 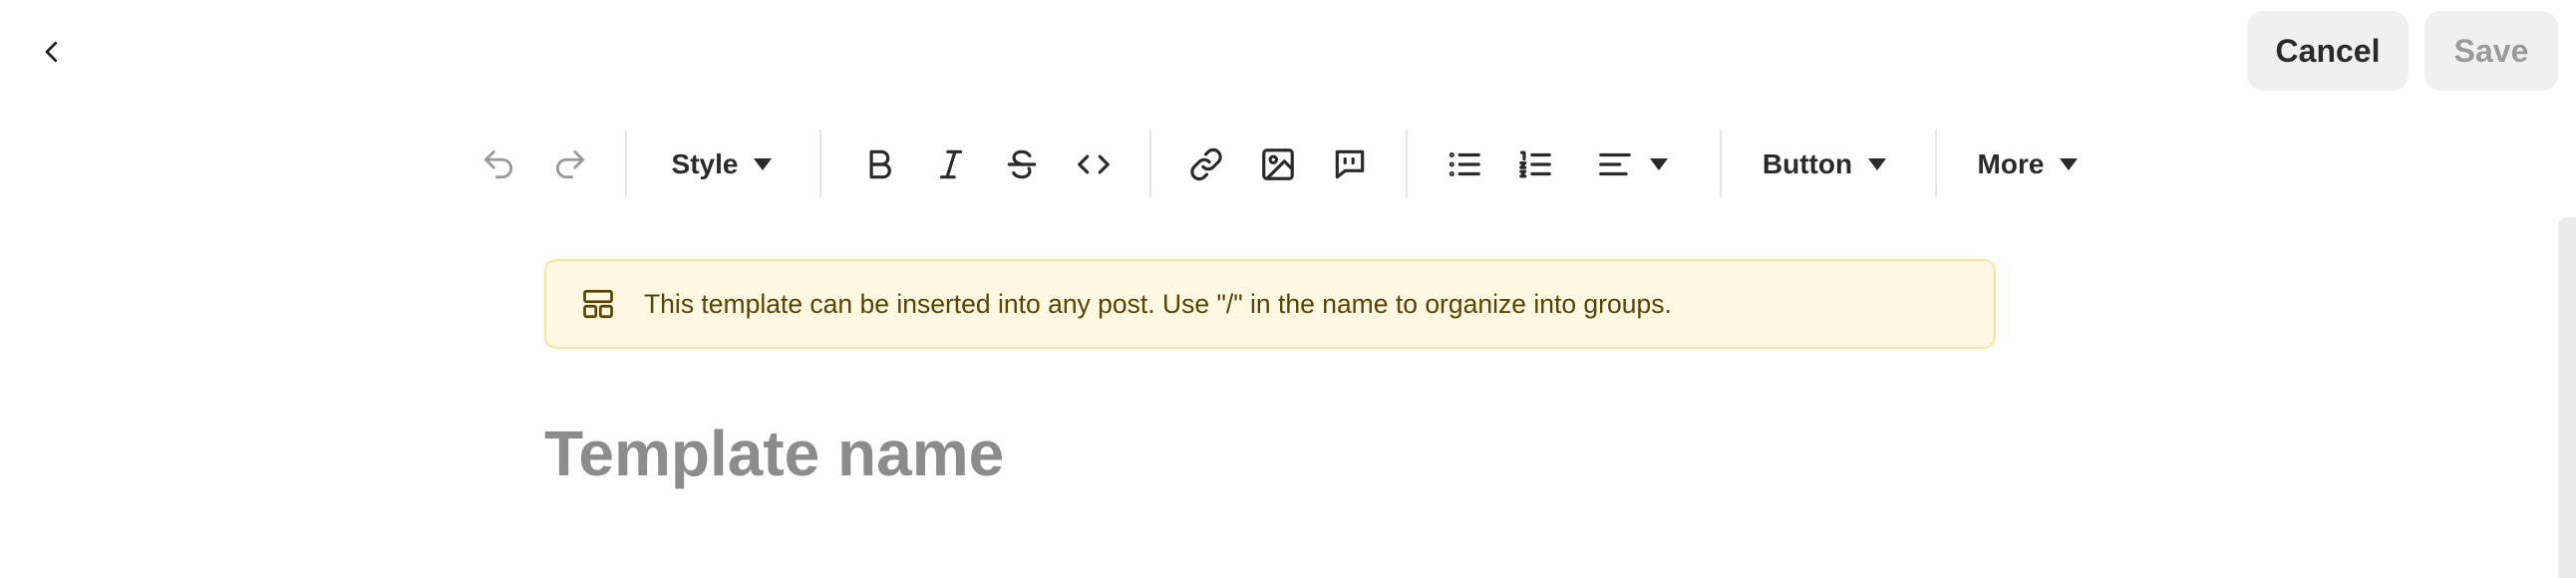 I want to click on numbered-list-icon, so click(x=1535, y=164).